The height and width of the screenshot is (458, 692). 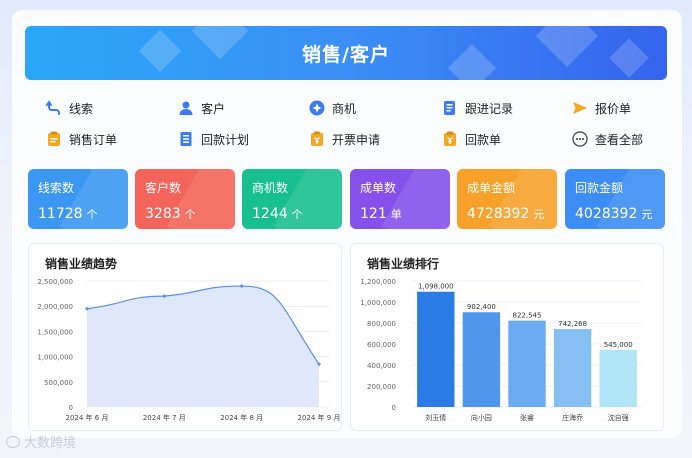 I want to click on menu-item-view-all: 查看全部, so click(x=607, y=139).